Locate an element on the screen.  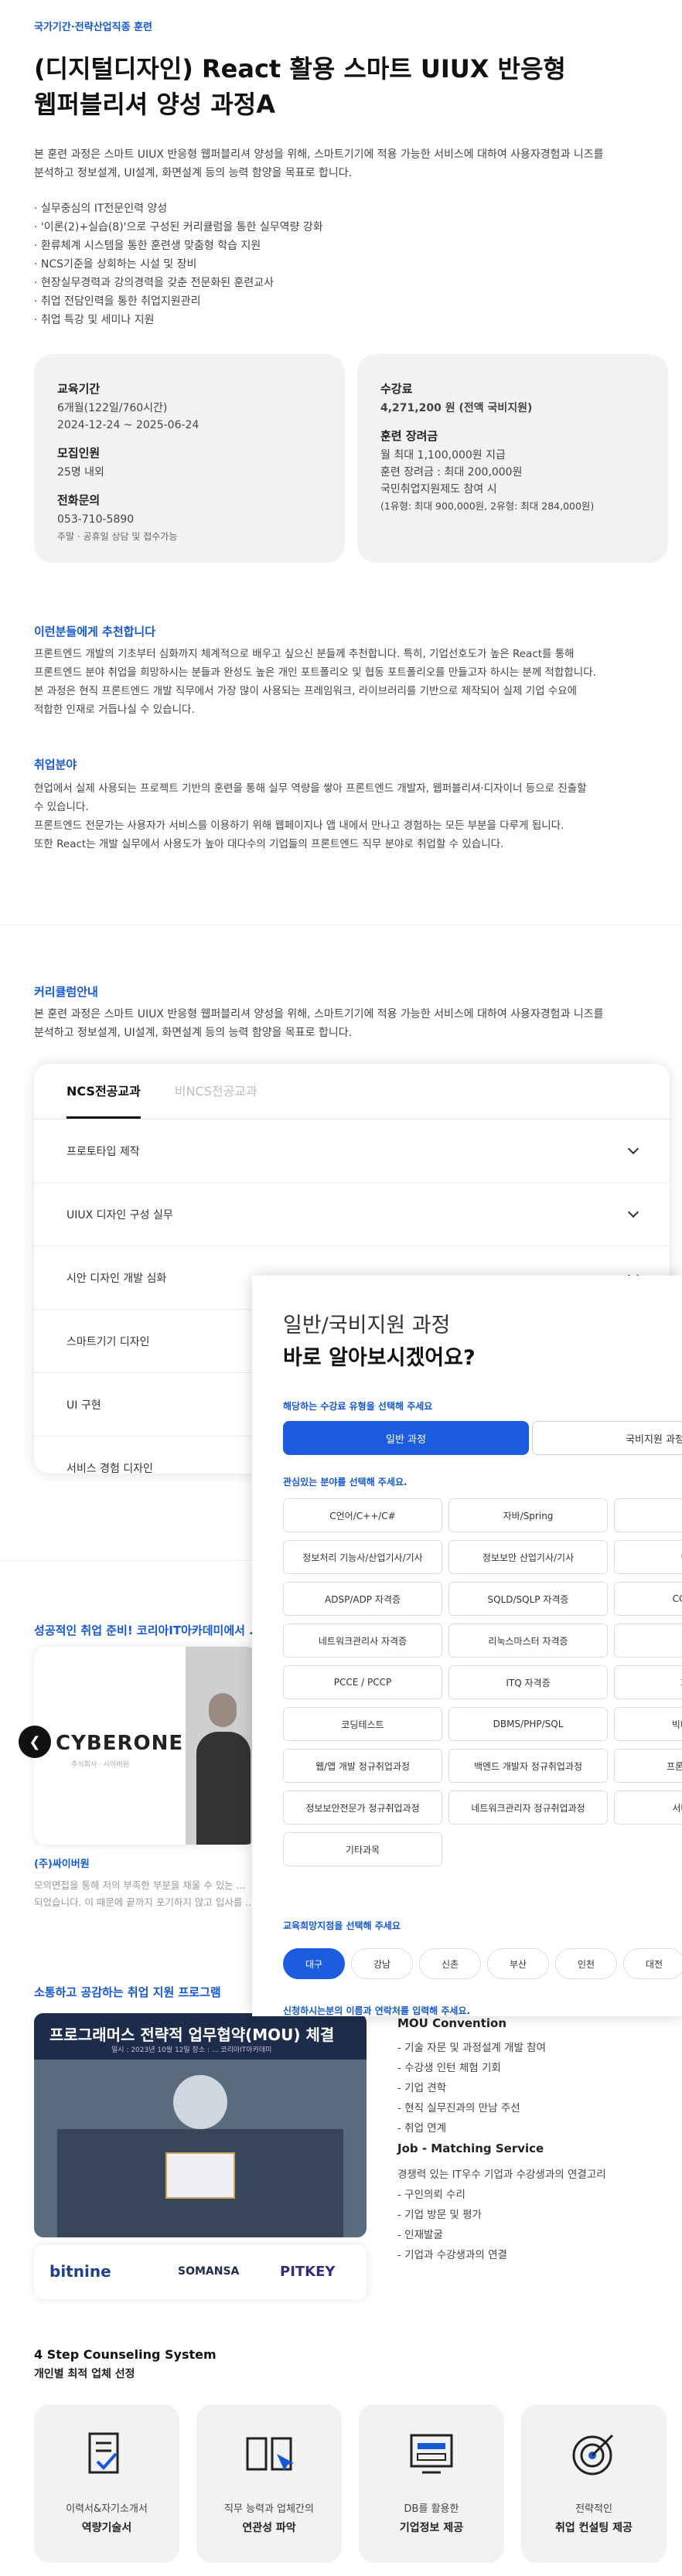
chevron-left-icon: ❮ is located at coordinates (35, 1742).